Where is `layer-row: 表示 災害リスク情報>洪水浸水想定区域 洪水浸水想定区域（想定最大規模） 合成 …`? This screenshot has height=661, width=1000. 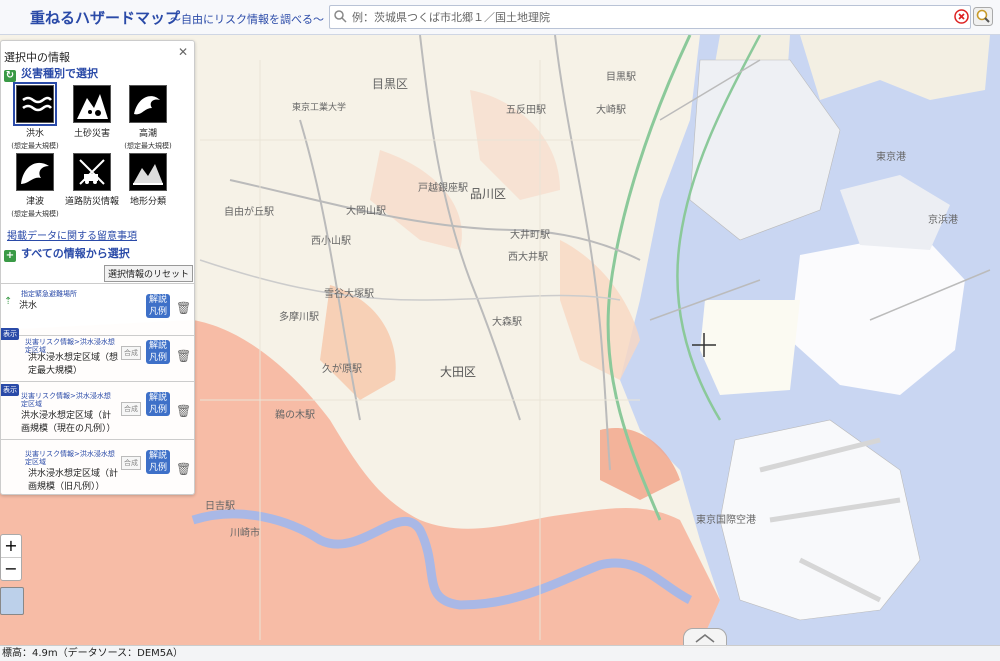
layer-row: 表示 災害リスク情報>洪水浸水想定区域 洪水浸水想定区域（想定最大規模） 合成 … is located at coordinates (97, 355).